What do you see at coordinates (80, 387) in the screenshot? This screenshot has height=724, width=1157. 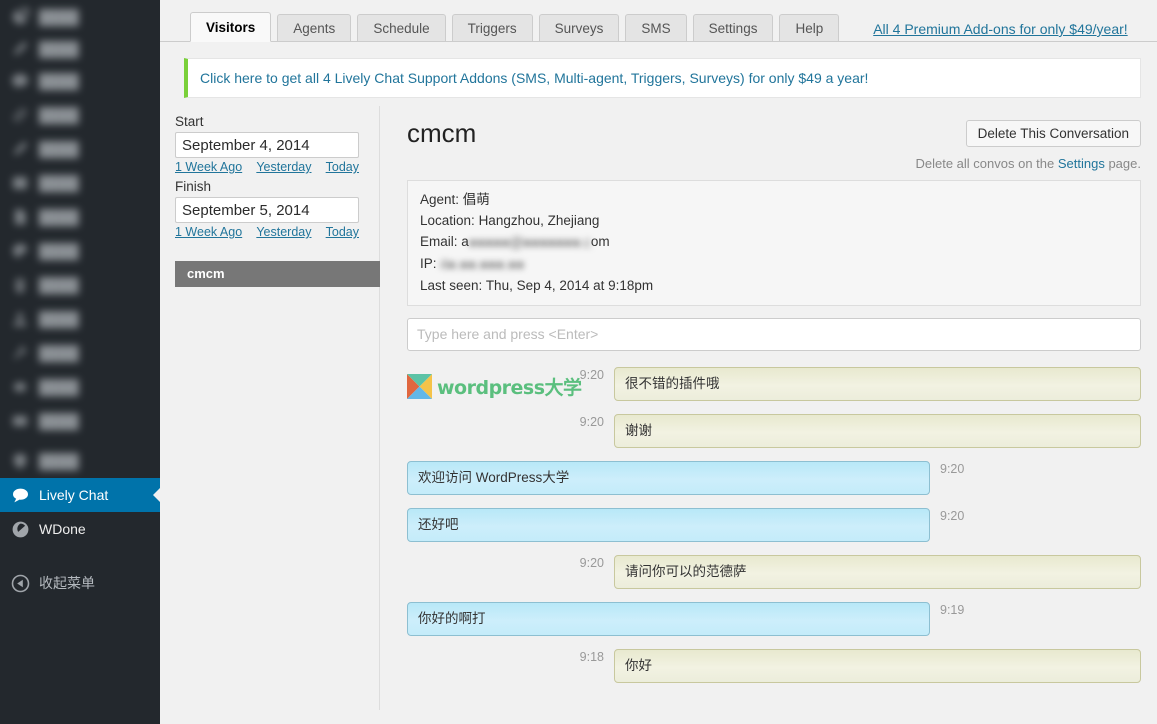 I see `sidebar-item-redacted-11: ████` at bounding box center [80, 387].